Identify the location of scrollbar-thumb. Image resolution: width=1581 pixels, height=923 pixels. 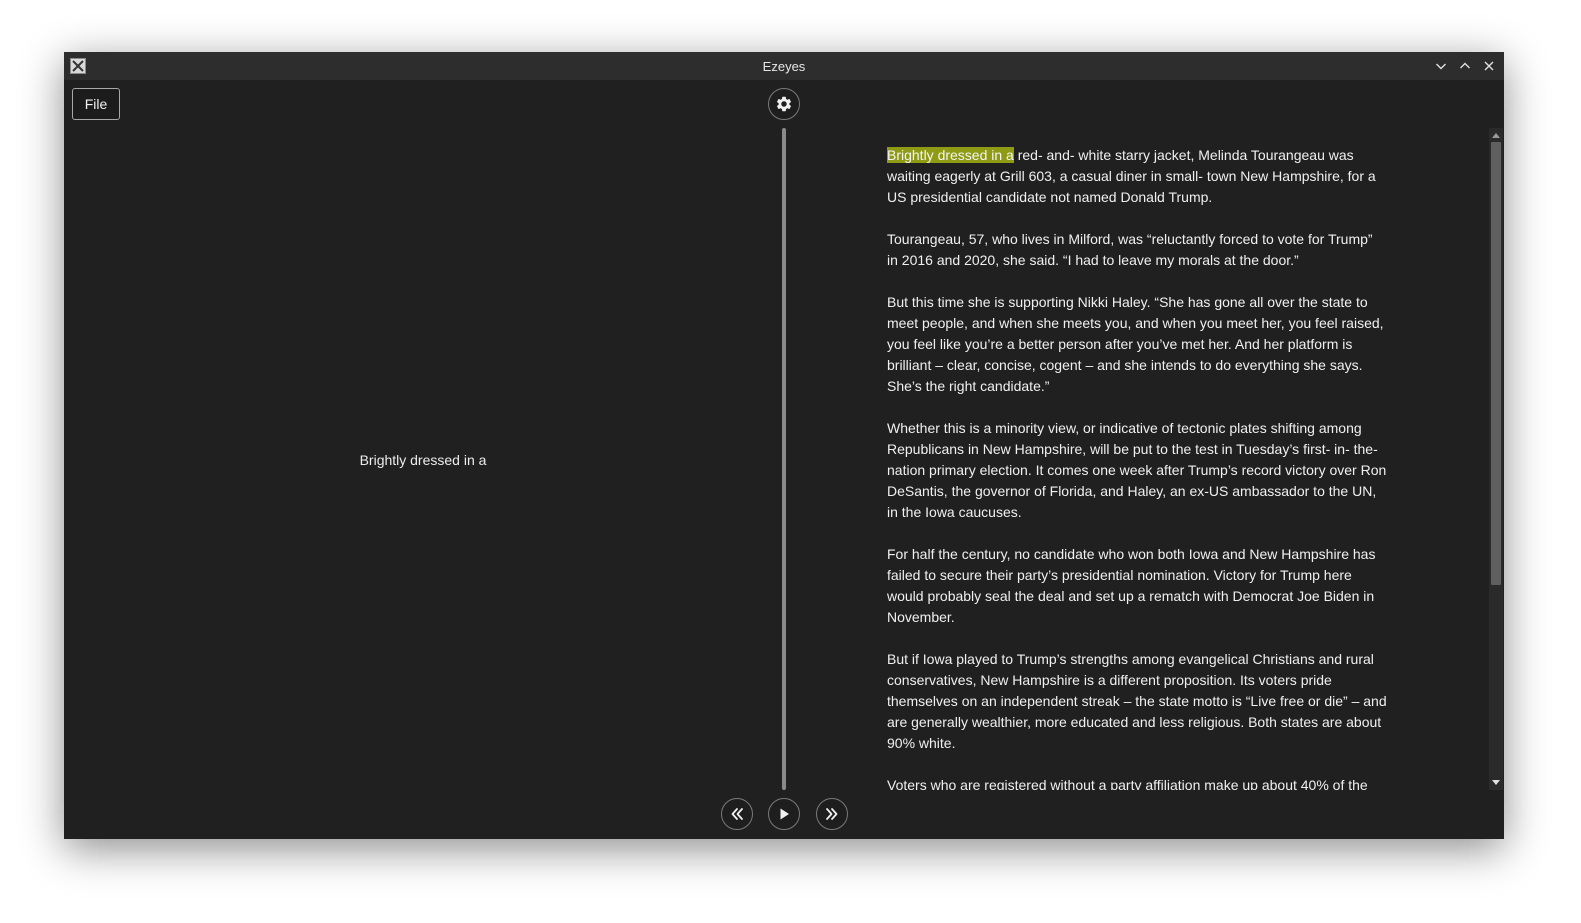
(1496, 363).